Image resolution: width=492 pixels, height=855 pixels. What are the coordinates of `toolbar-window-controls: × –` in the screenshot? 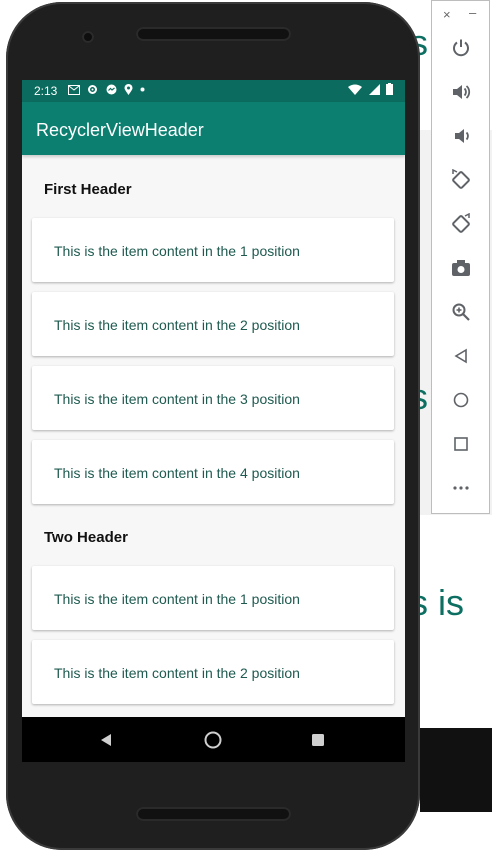 It's located at (460, 15).